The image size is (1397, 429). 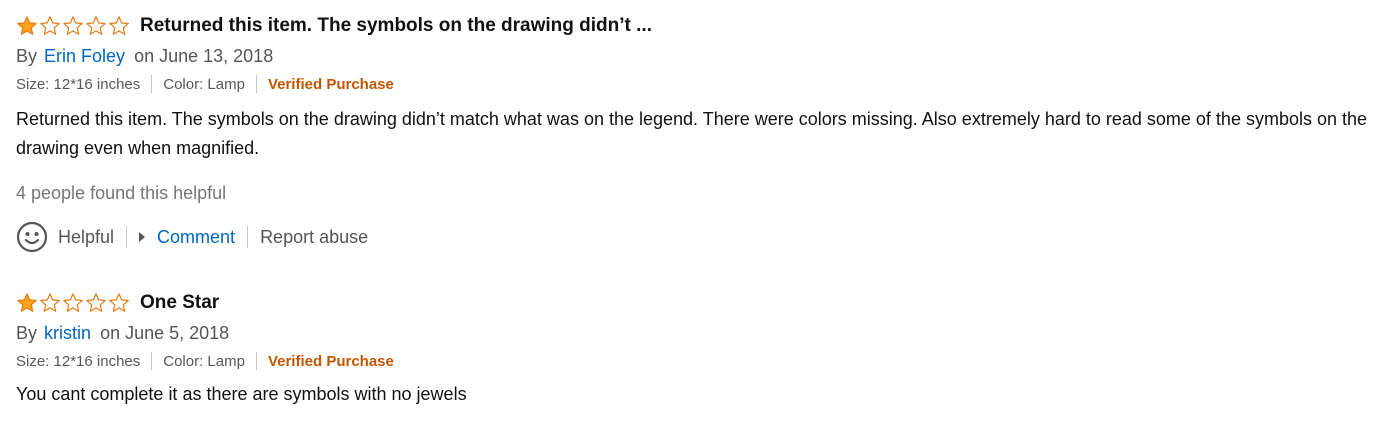 I want to click on comment-link: Comment, so click(x=187, y=237).